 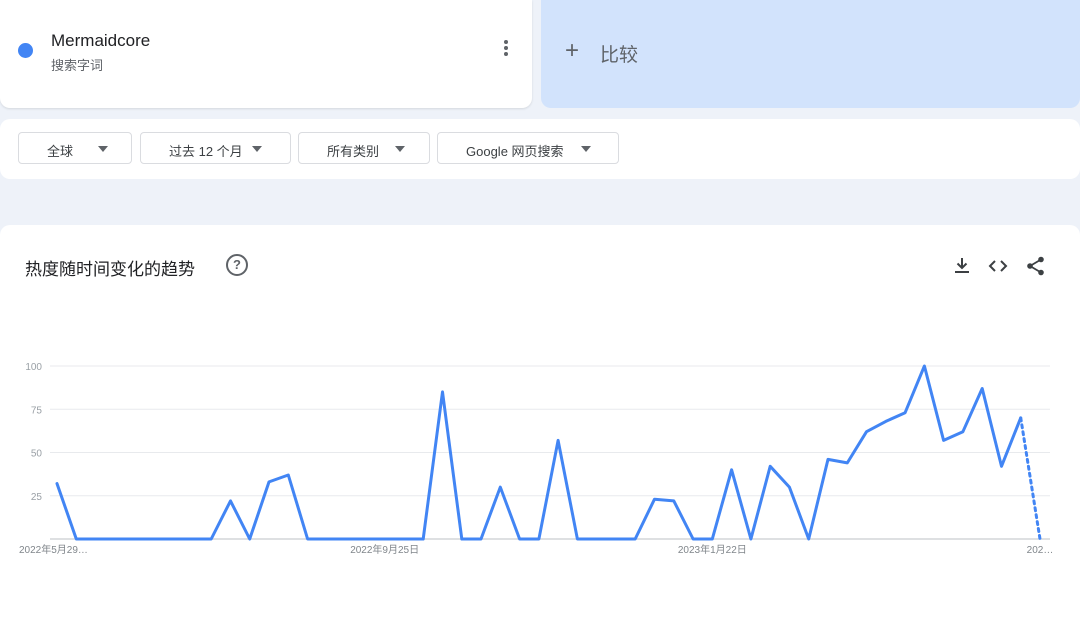 What do you see at coordinates (506, 50) in the screenshot?
I see `more-vert-icon` at bounding box center [506, 50].